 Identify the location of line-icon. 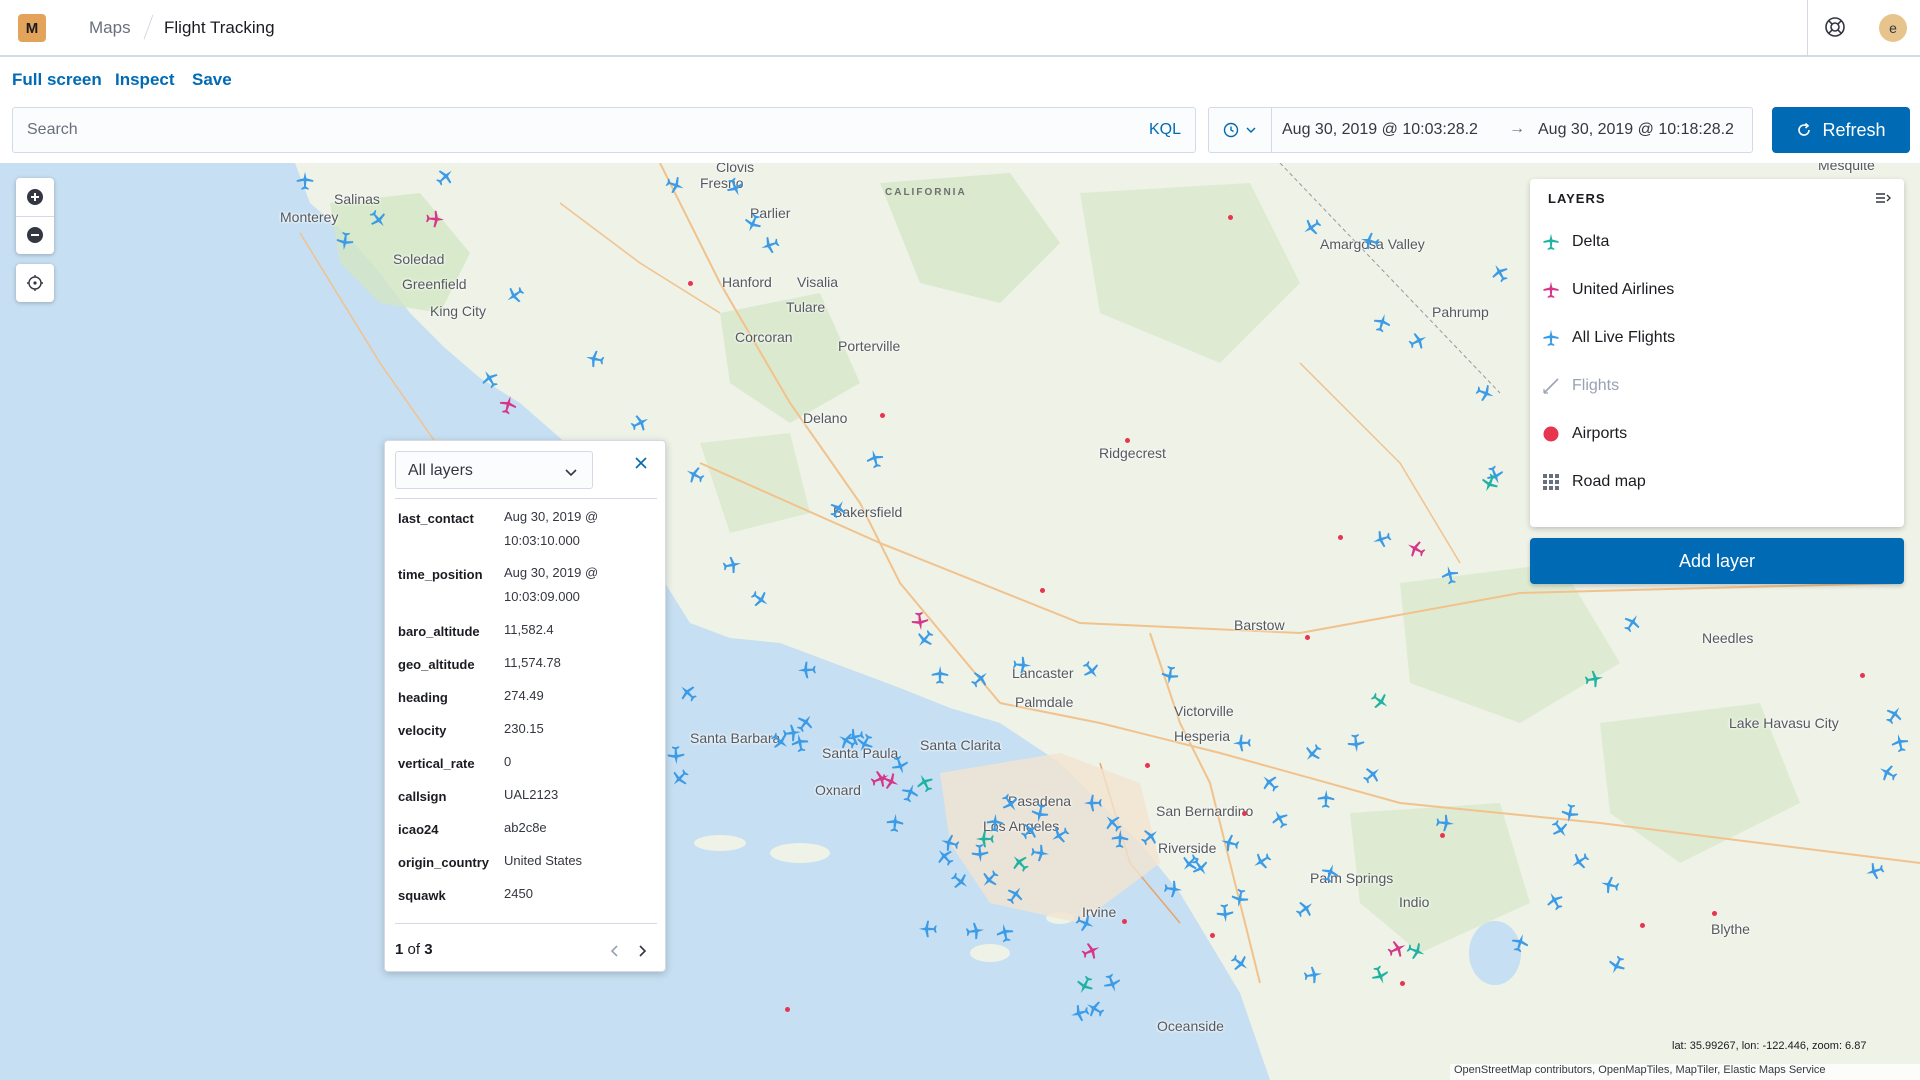
(1551, 386).